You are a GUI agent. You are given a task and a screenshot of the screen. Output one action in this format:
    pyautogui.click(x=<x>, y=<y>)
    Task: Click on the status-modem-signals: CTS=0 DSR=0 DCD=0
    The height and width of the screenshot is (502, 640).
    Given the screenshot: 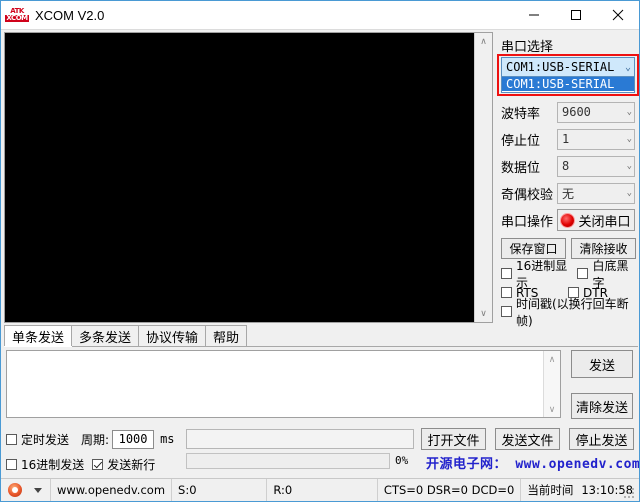 What is the action you would take?
    pyautogui.click(x=450, y=490)
    